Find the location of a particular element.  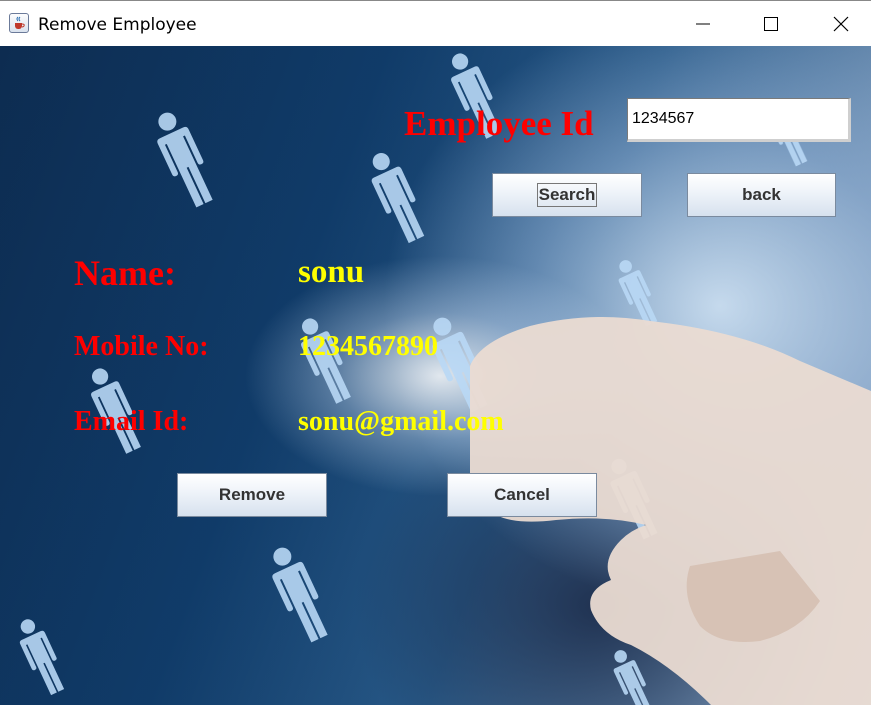

maximize-button is located at coordinates (771, 24).